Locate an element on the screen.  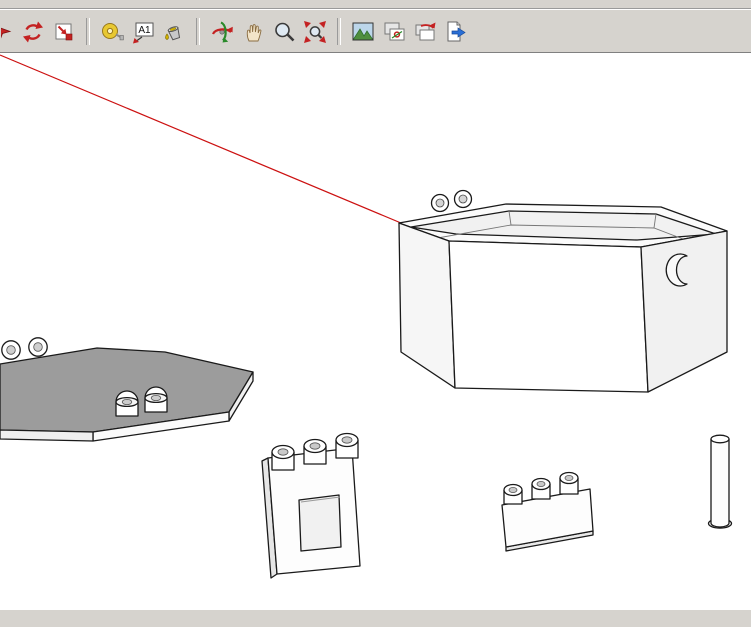
dimension-button: A1 is located at coordinates (143, 32).